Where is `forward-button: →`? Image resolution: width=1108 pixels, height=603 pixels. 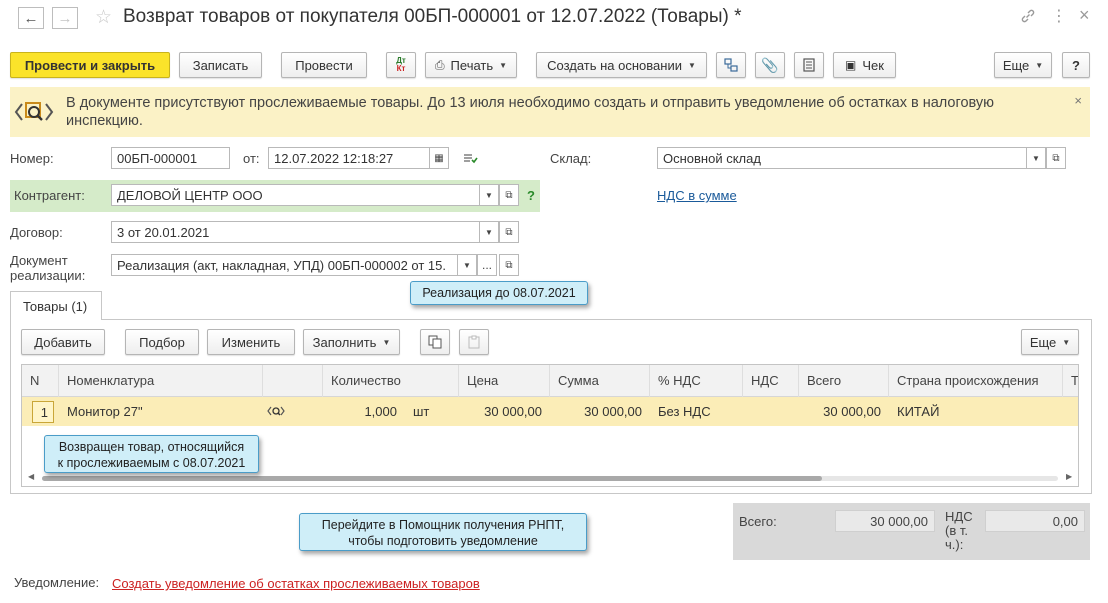 forward-button: → is located at coordinates (65, 18).